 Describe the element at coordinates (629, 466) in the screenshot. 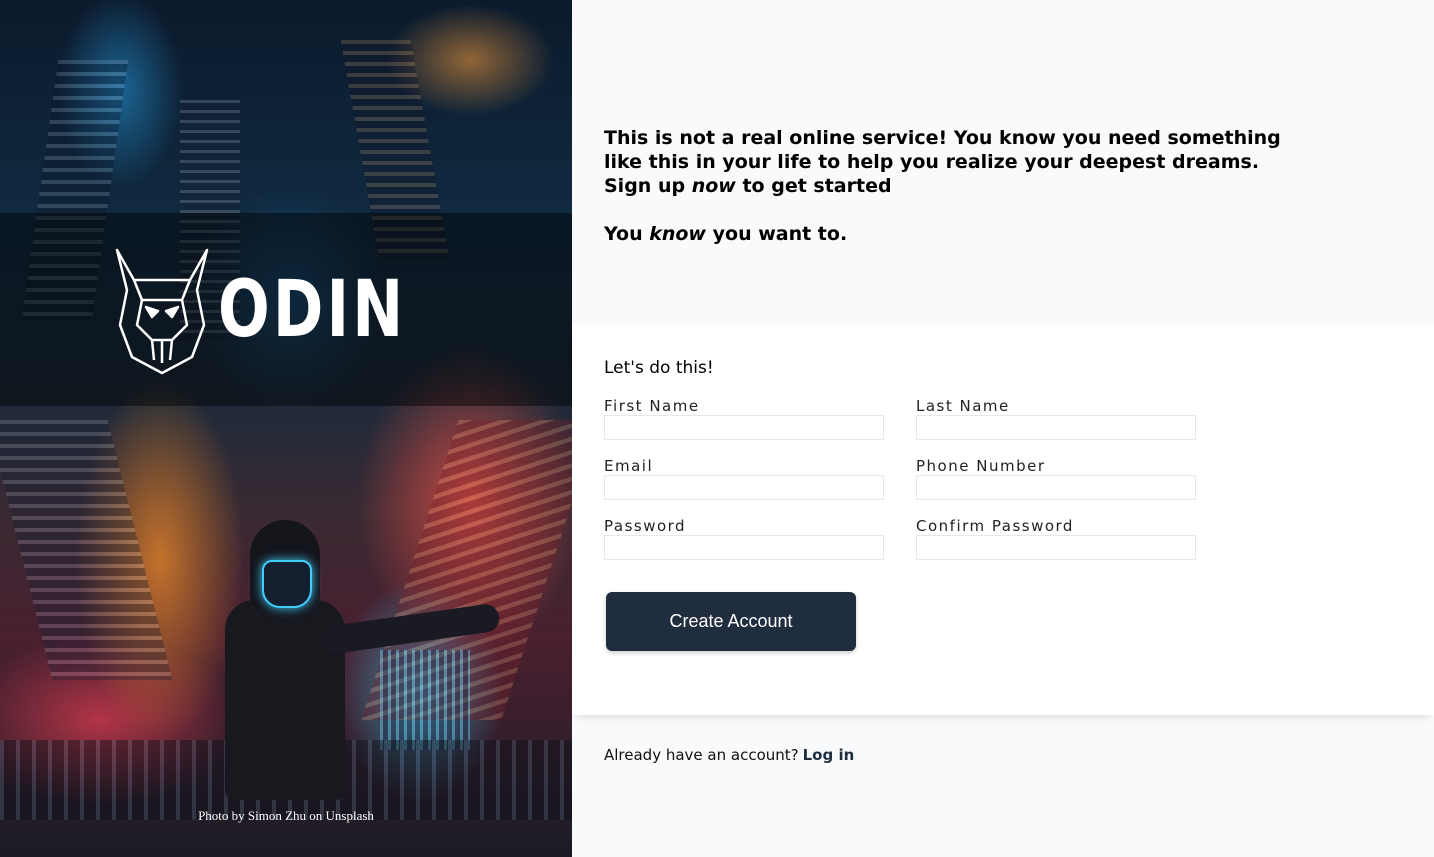

I see `email-label: Email` at that location.